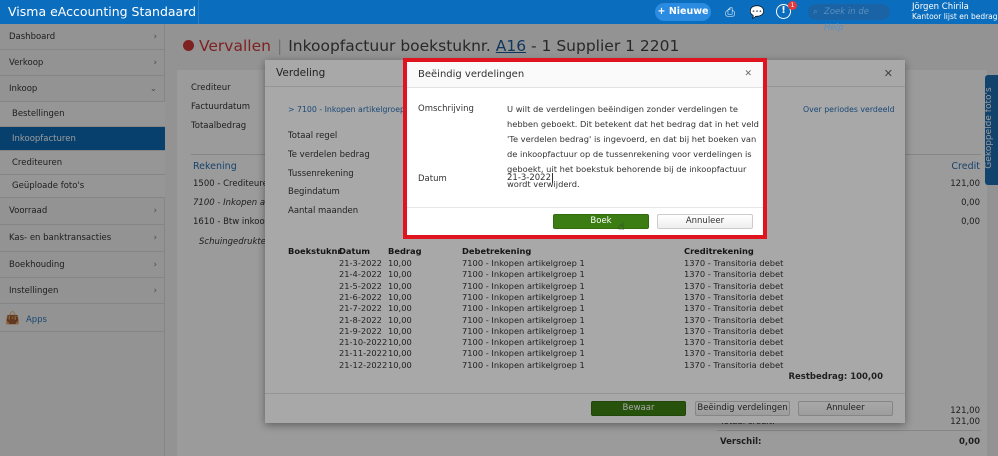  I want to click on description-label: Omschrijving, so click(446, 109).